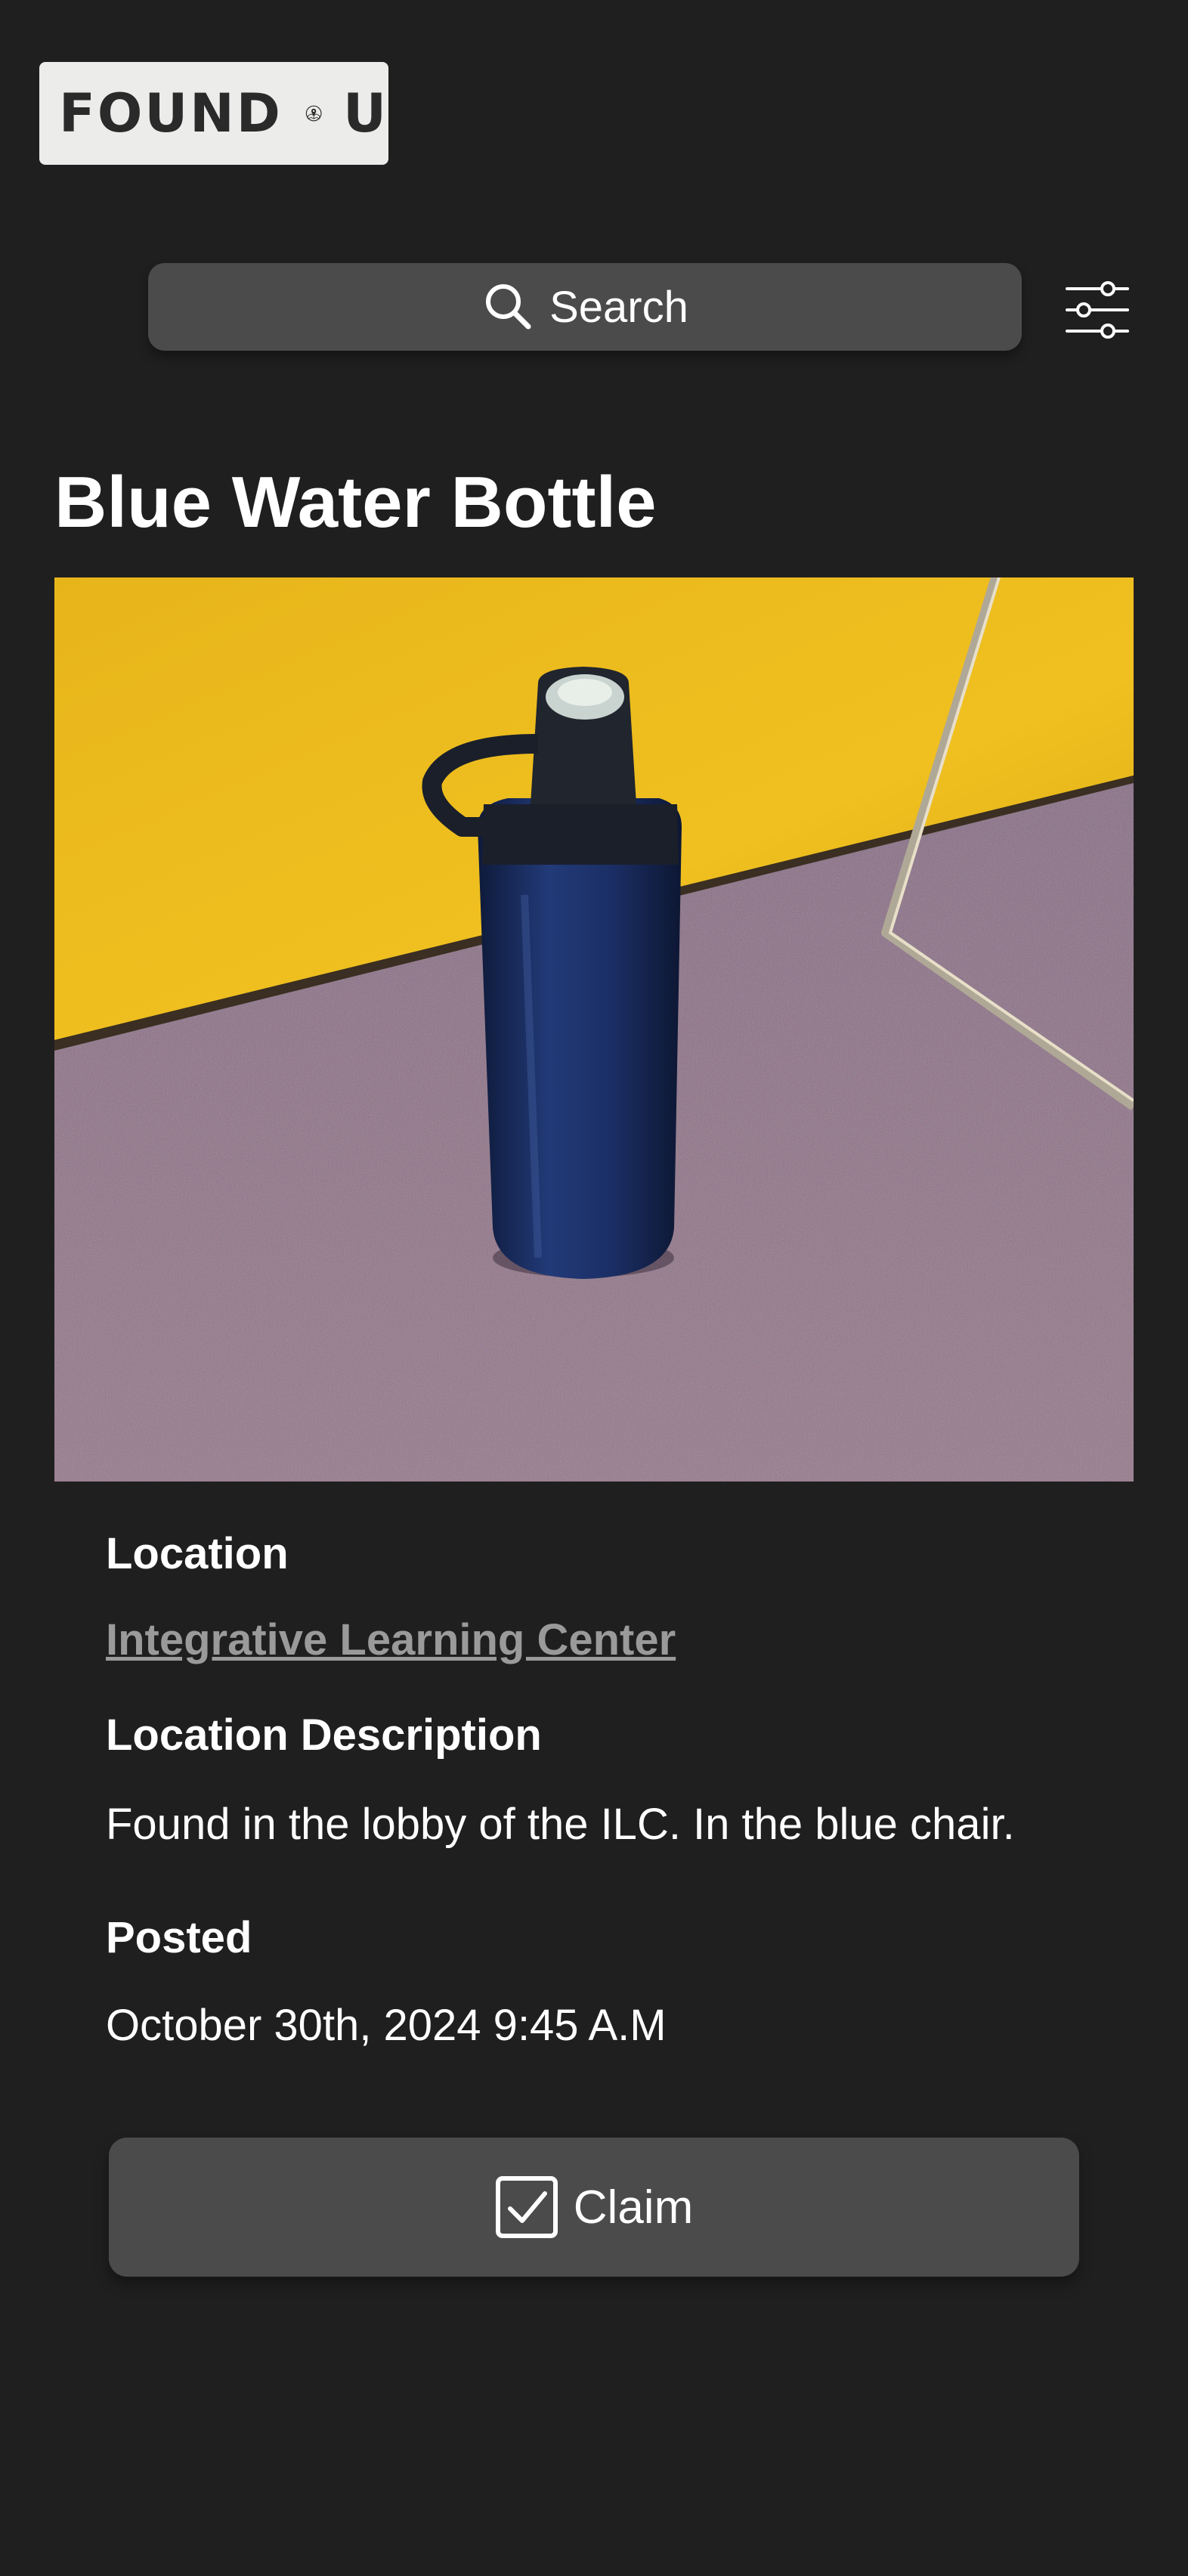  I want to click on map-pin-book-icon, so click(314, 114).